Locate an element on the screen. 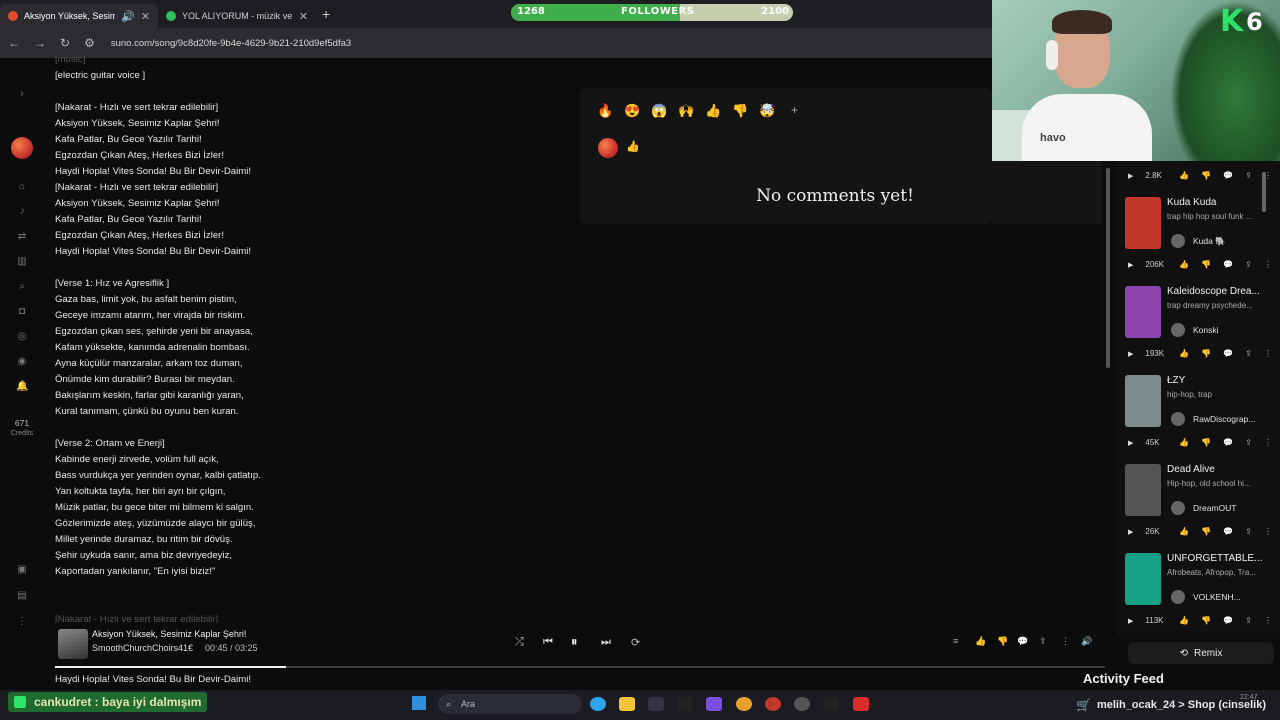  tab-inactive: YOL ALIYORUM - müzik ve şark... ✕ is located at coordinates (237, 16).